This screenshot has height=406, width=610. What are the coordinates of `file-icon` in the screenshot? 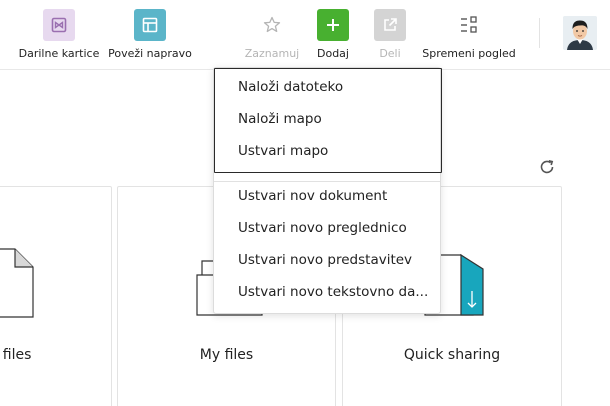 It's located at (18, 285).